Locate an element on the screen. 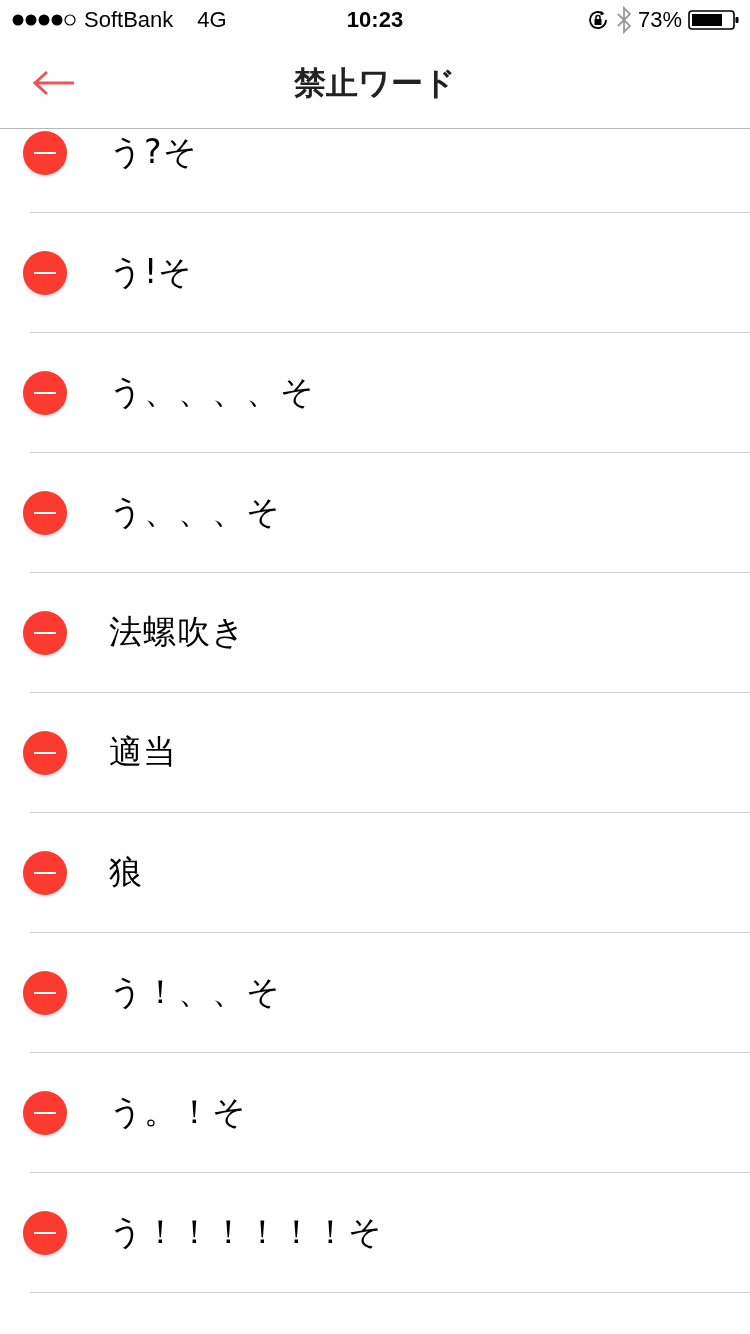 The width and height of the screenshot is (750, 1334). screen-title: 禁止ワード is located at coordinates (375, 83).